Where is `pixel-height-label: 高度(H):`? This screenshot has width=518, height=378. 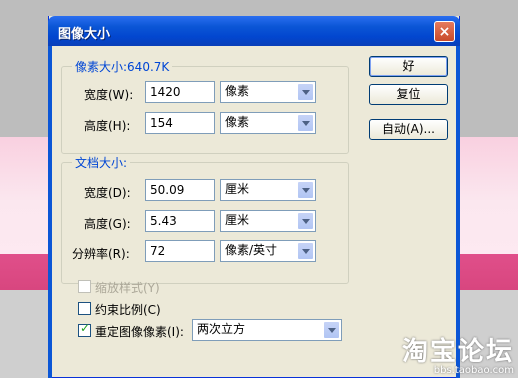 pixel-height-label: 高度(H): is located at coordinates (107, 126).